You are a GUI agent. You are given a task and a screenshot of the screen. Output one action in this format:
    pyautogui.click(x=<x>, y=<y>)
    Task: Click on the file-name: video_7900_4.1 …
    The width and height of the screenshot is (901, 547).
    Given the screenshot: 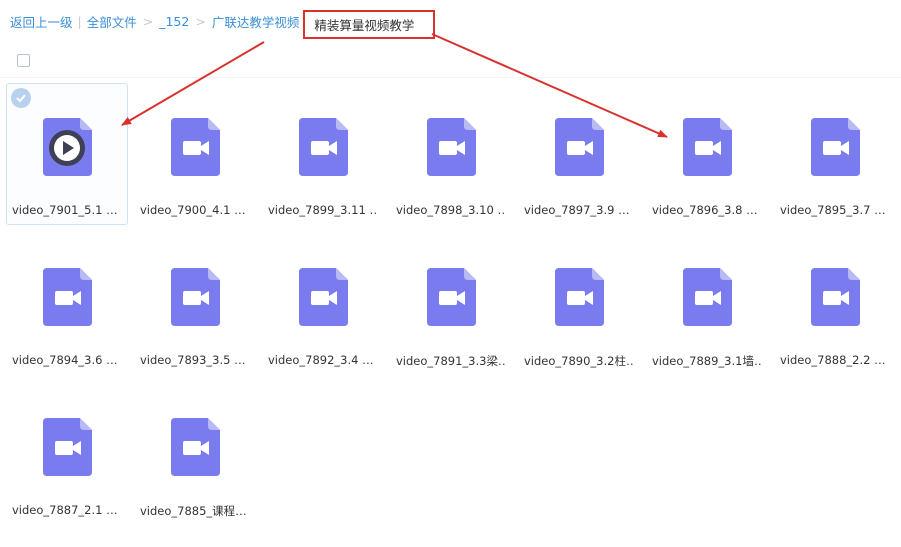 What is the action you would take?
    pyautogui.click(x=195, y=210)
    